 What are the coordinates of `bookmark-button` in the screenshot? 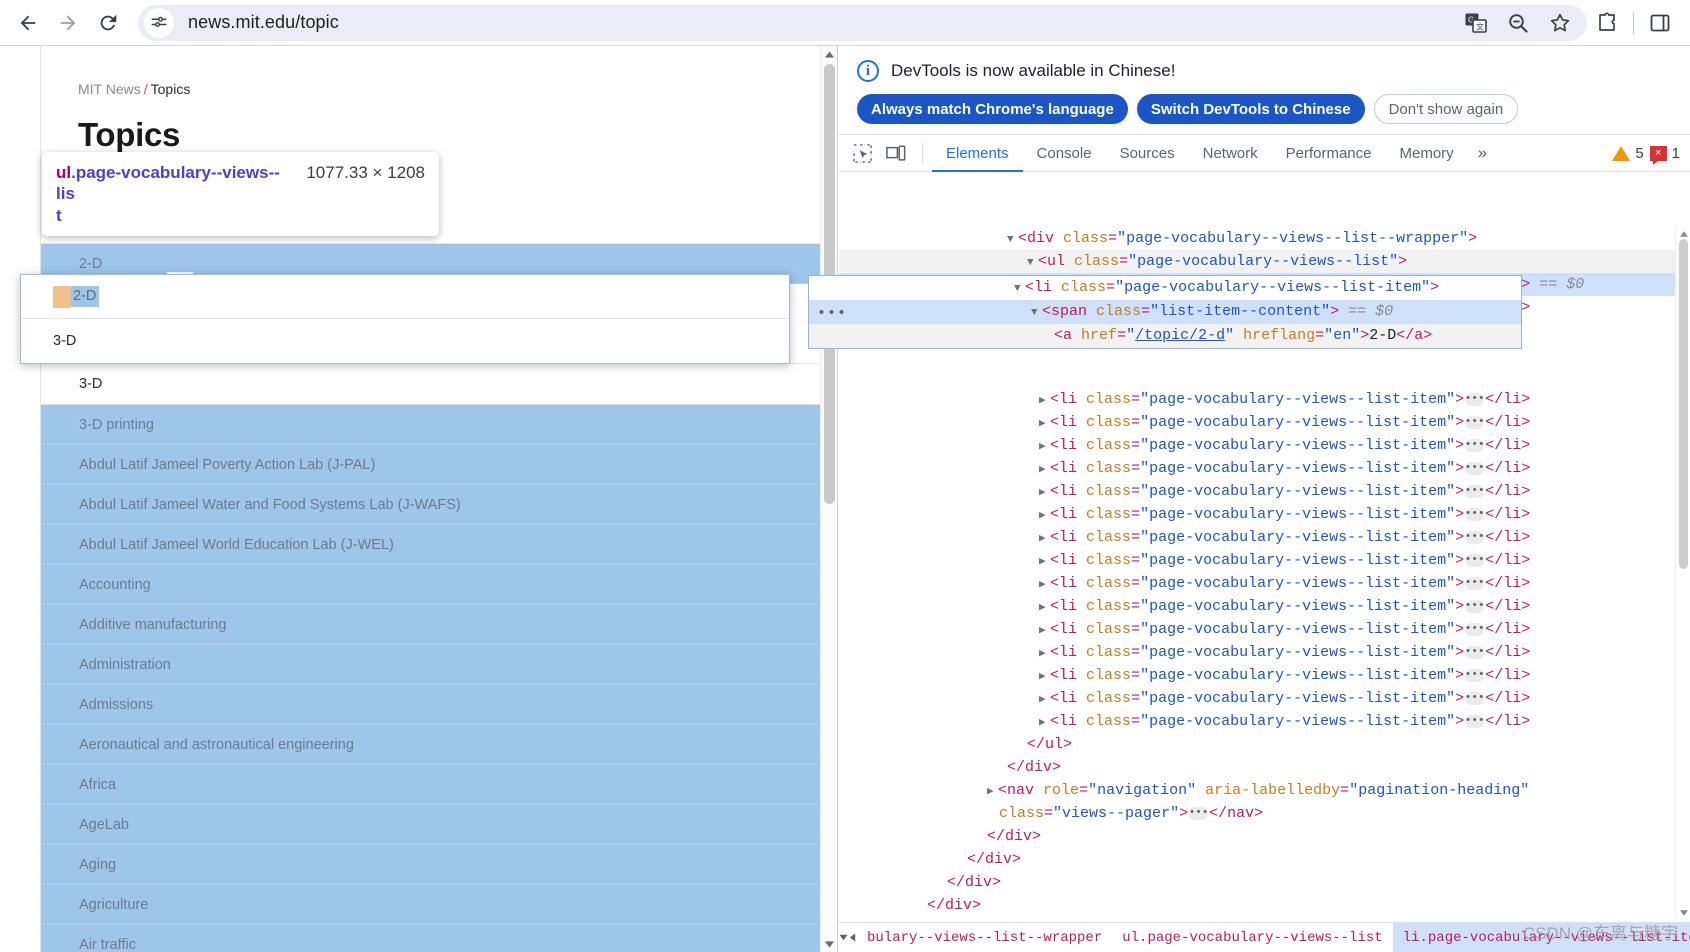 It's located at (1560, 23).